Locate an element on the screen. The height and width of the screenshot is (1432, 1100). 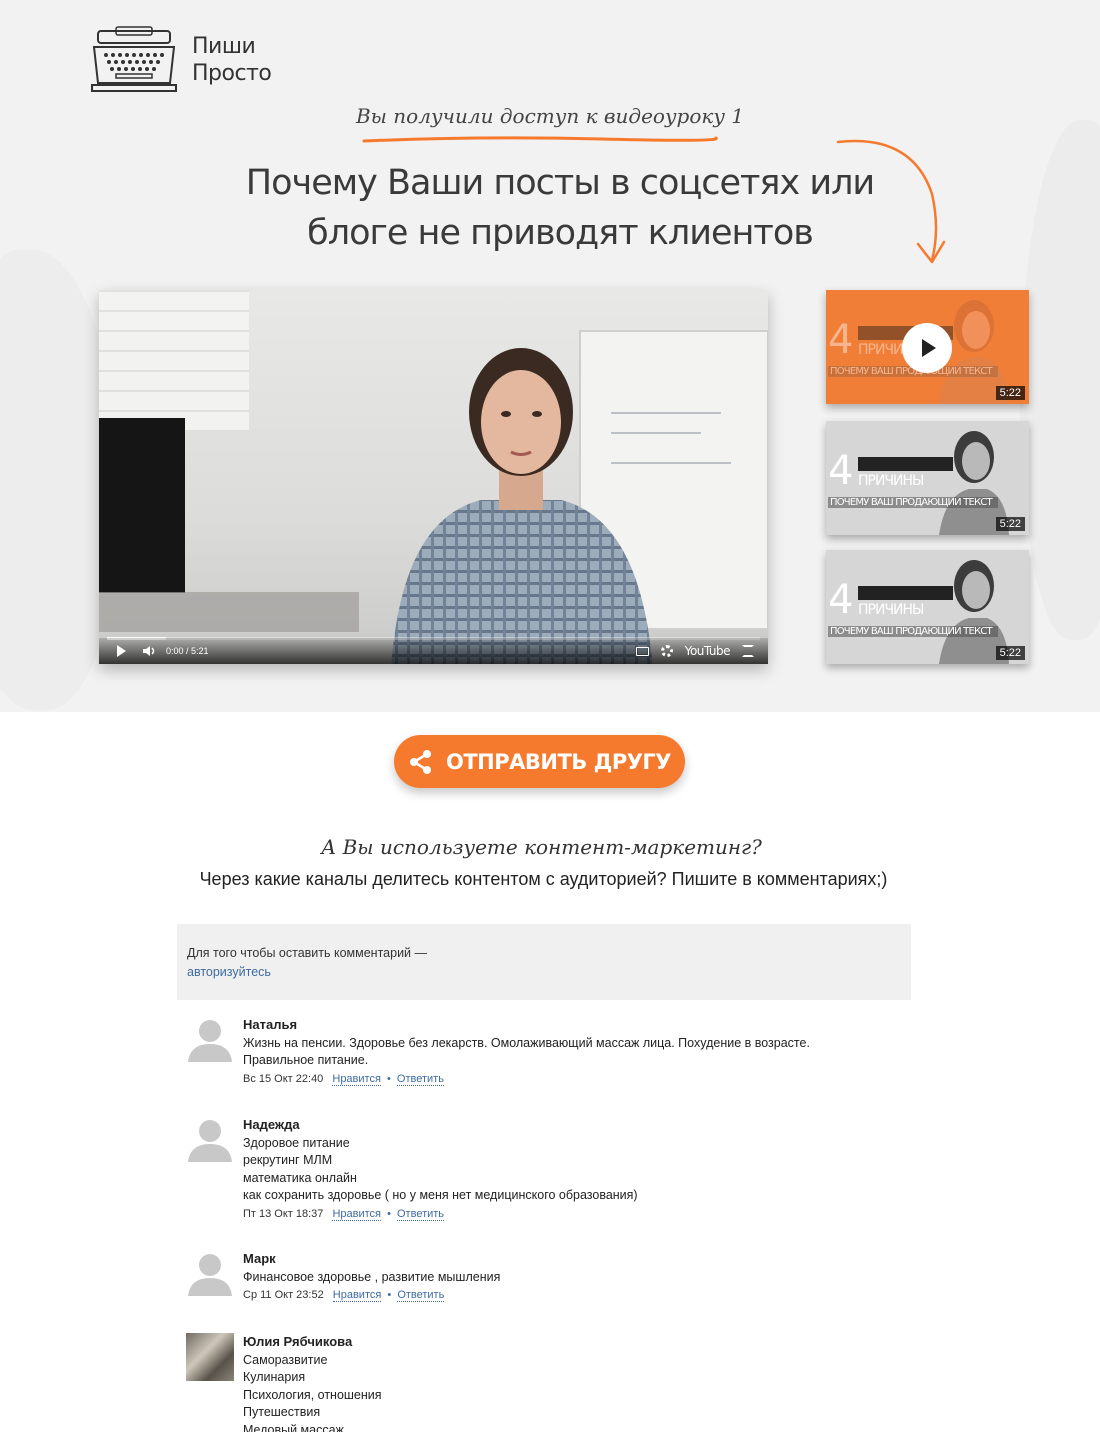
comment-line: математика онлайн is located at coordinates (300, 1177).